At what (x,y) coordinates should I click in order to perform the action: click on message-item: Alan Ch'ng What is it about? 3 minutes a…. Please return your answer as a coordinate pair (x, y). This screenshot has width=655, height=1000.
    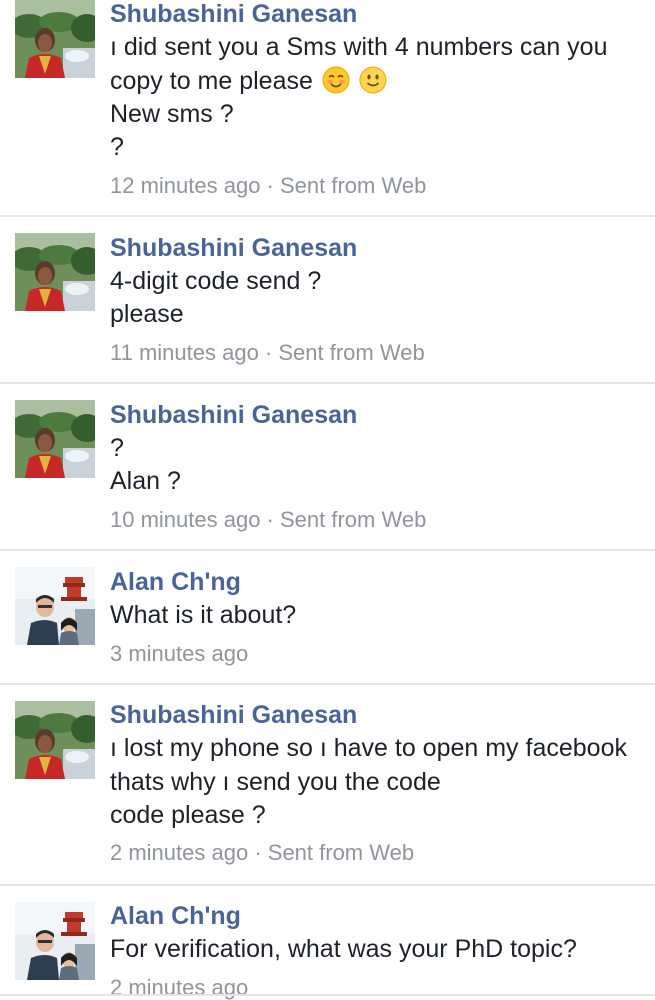
    Looking at the image, I should click on (327, 617).